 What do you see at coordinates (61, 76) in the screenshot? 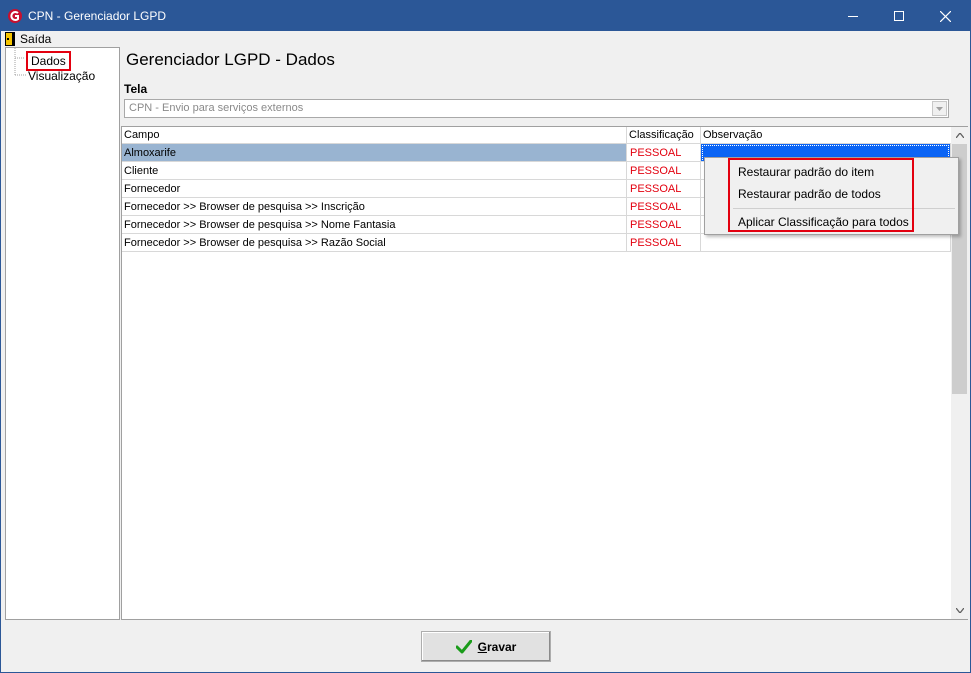
I see `tree-item-visualizacao: Visualização` at bounding box center [61, 76].